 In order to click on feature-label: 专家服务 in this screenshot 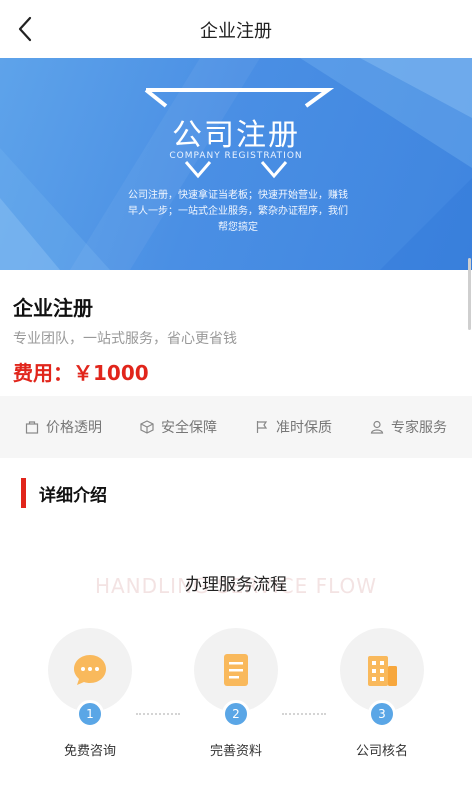, I will do `click(419, 428)`.